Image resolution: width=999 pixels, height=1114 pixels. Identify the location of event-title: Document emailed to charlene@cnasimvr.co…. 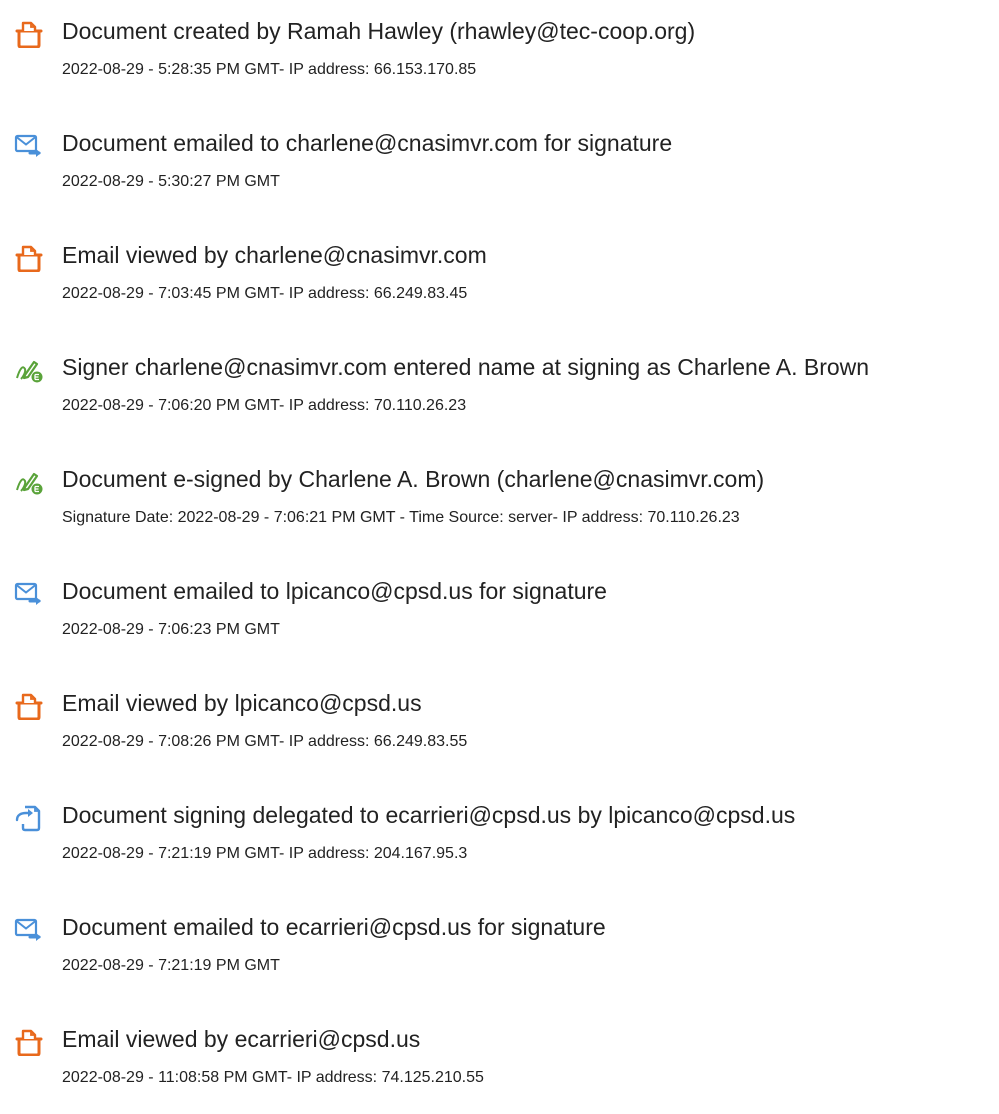
(367, 143).